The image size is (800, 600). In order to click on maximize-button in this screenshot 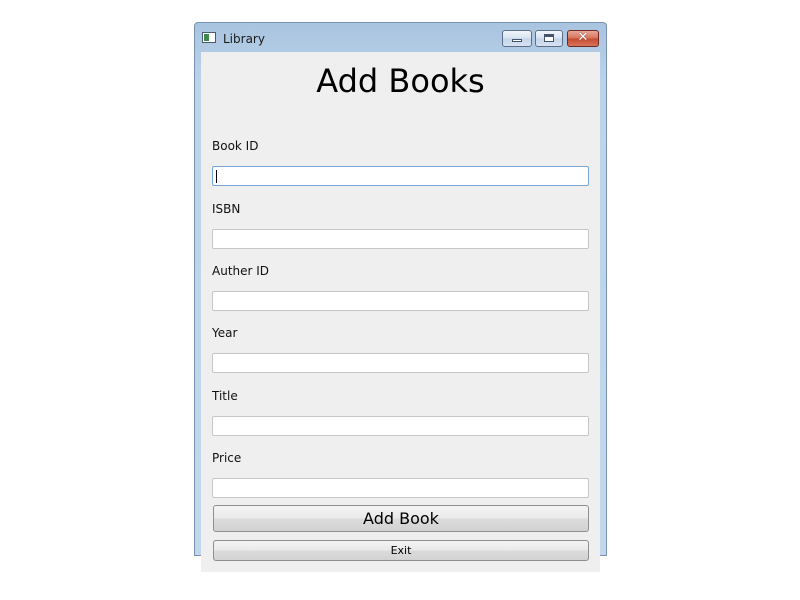, I will do `click(549, 38)`.